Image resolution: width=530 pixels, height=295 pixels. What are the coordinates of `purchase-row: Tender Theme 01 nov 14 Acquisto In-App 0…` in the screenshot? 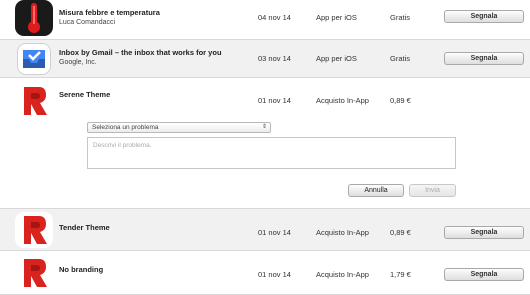 It's located at (265, 230).